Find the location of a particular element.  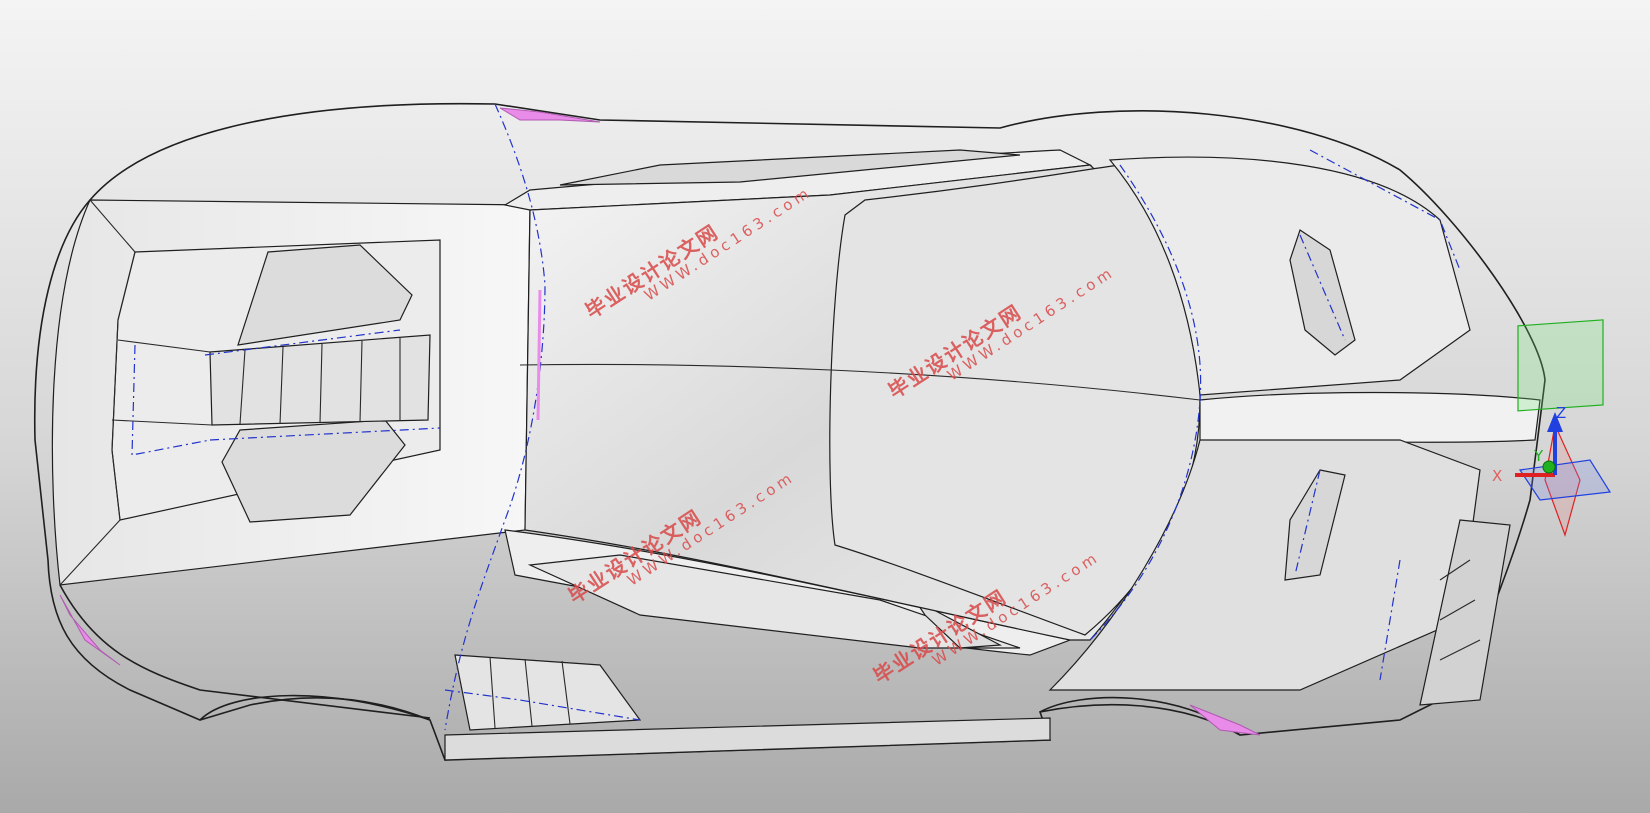

triad-origin is located at coordinates (1549, 467).